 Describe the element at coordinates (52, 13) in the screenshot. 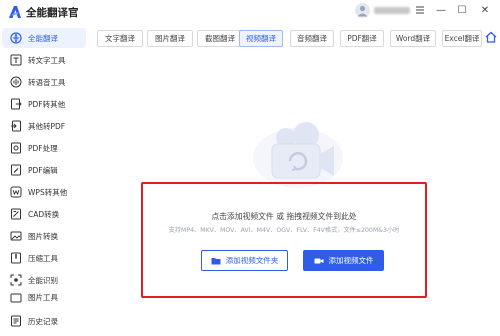

I see `app-title: 全能翻译官` at that location.